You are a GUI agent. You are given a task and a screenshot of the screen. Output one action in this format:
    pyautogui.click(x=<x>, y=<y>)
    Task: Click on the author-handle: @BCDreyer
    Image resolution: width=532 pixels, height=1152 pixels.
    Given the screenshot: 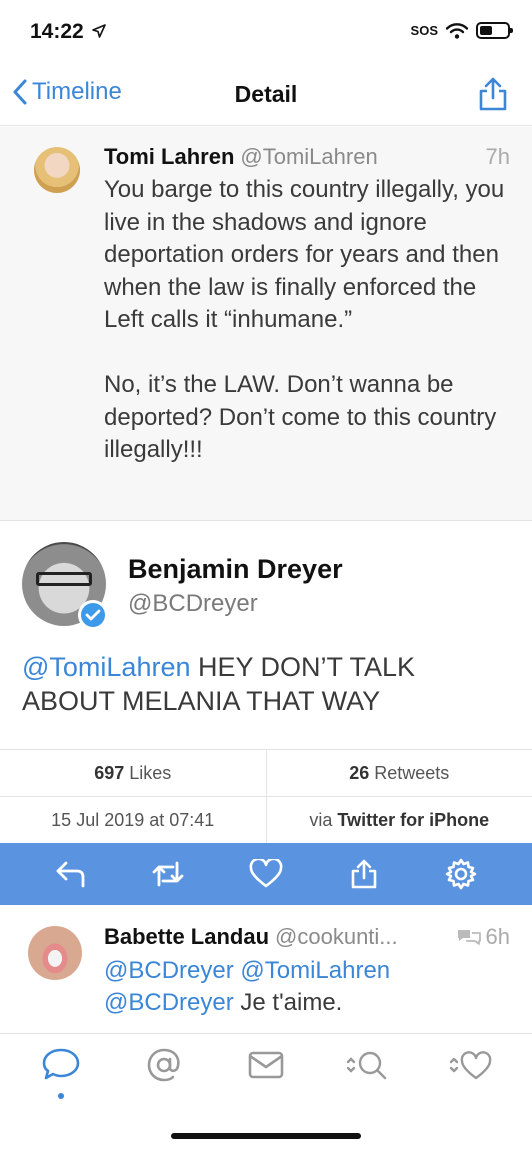 What is the action you would take?
    pyautogui.click(x=193, y=604)
    